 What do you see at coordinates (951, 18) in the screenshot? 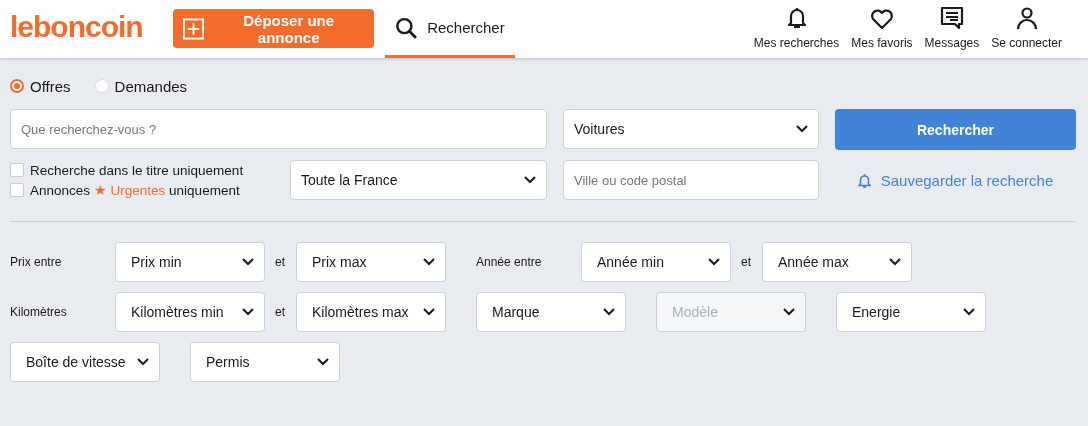
I see `message-icon` at bounding box center [951, 18].